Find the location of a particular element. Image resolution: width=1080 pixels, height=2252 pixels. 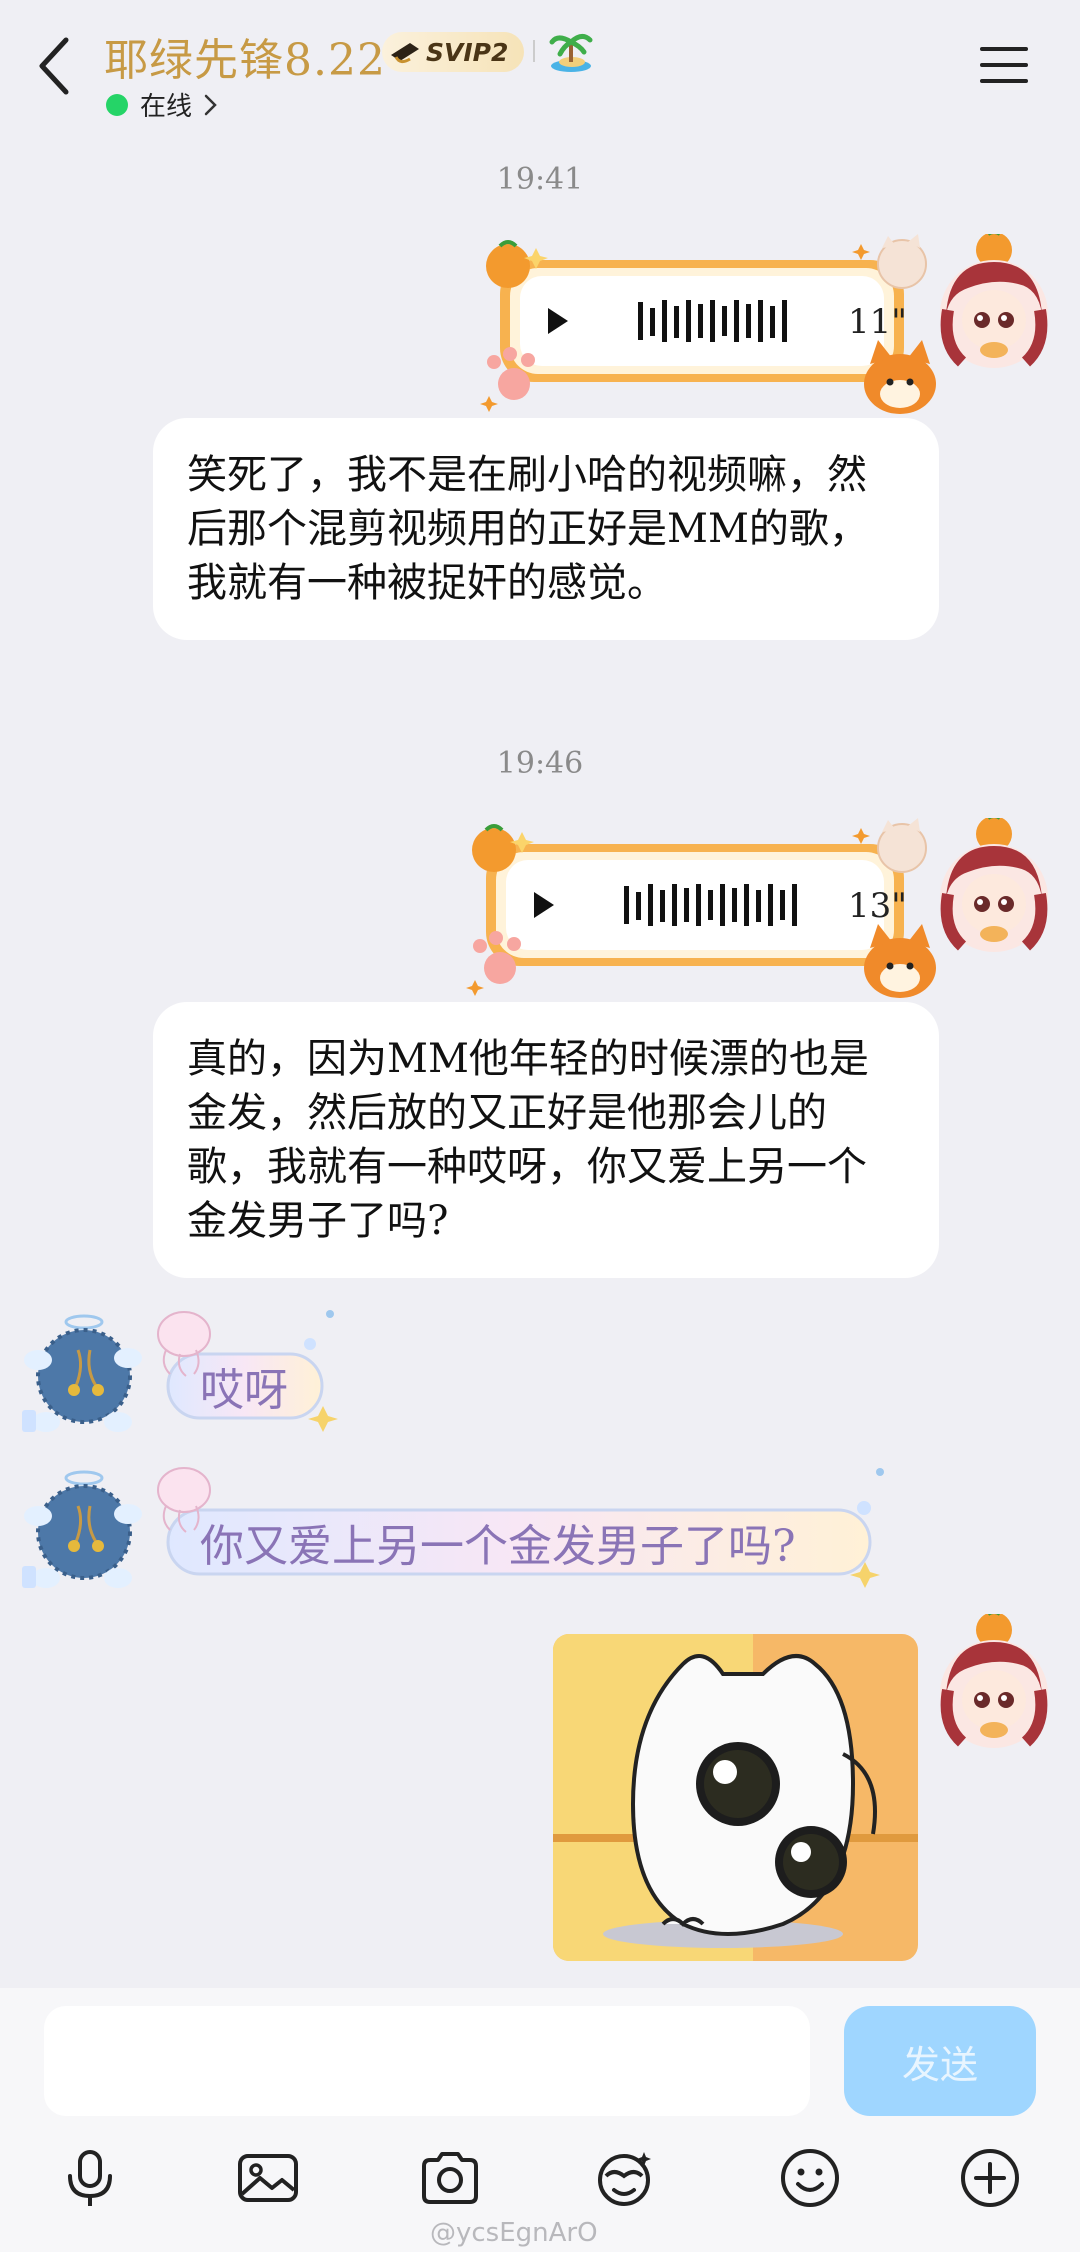

voice-message: 13" is located at coordinates (699, 908).